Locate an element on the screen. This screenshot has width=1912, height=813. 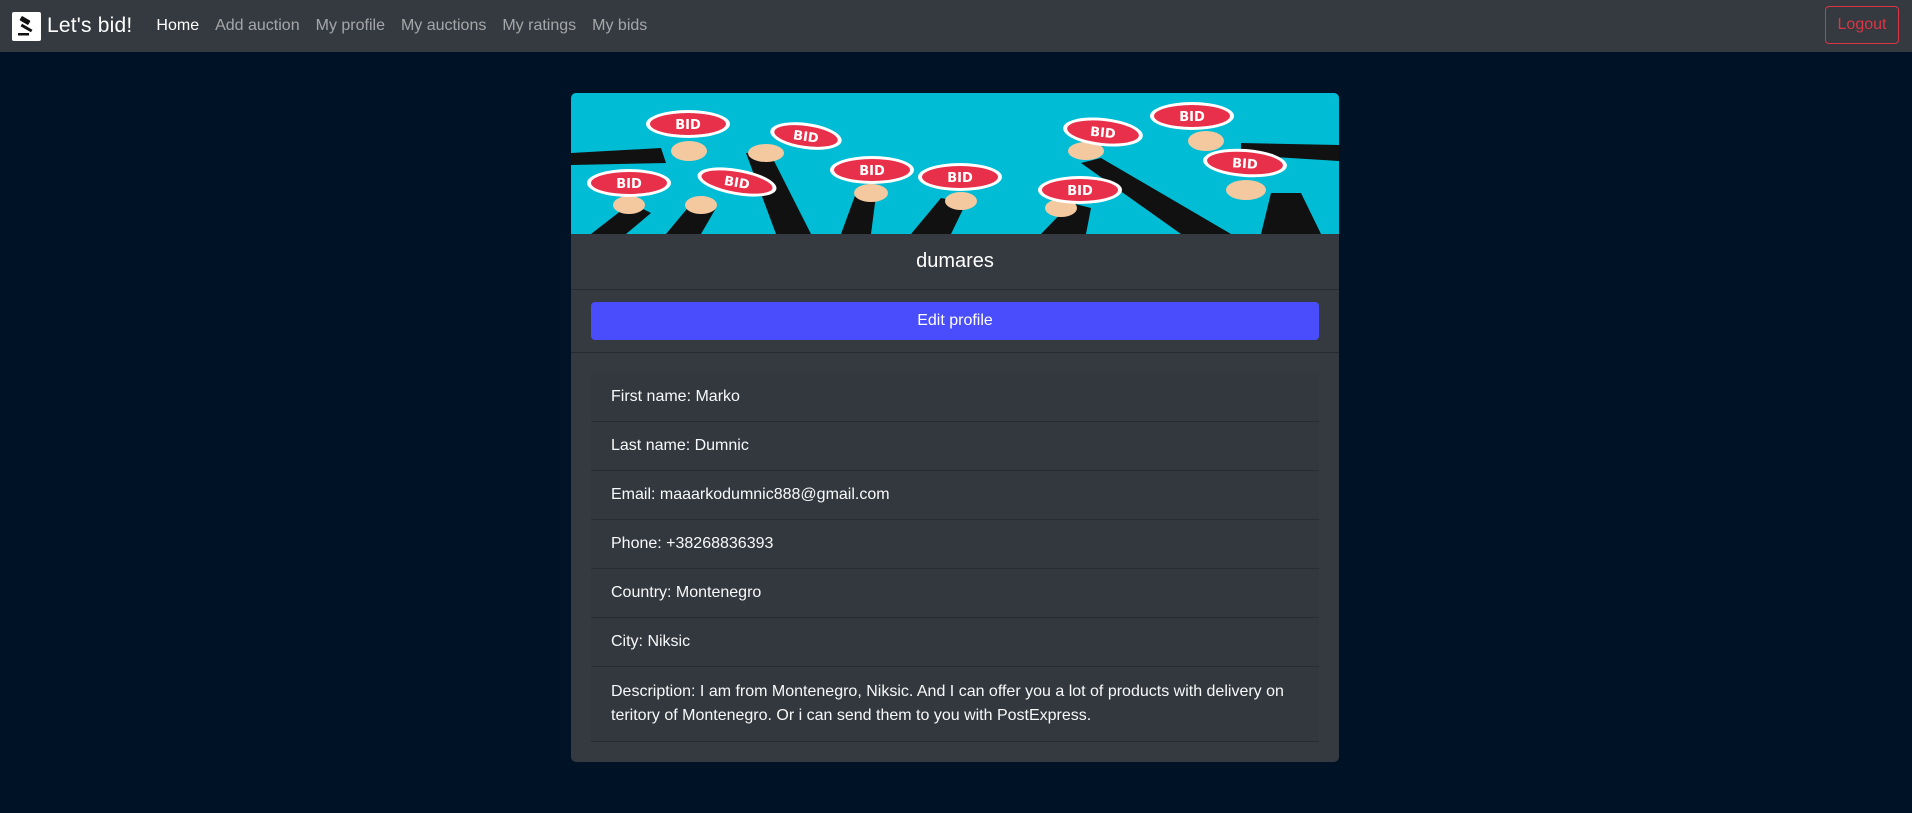
first-name-item: First name: Marko is located at coordinates (955, 397).